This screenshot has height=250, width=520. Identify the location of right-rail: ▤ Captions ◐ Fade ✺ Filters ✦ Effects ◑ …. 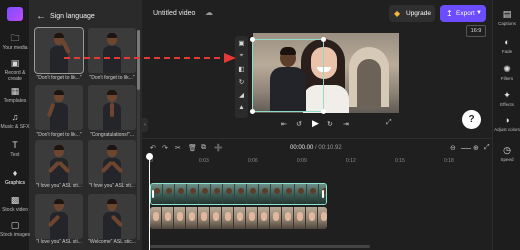
(506, 125).